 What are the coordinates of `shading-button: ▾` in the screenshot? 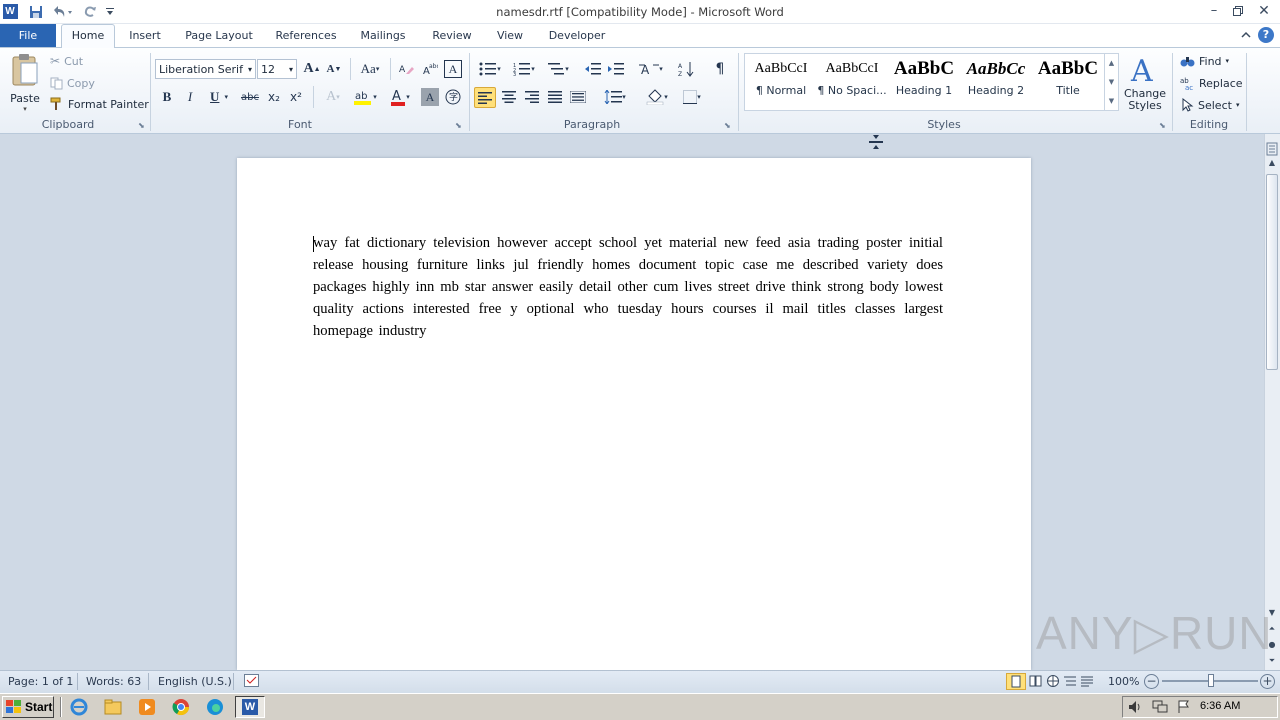 It's located at (657, 97).